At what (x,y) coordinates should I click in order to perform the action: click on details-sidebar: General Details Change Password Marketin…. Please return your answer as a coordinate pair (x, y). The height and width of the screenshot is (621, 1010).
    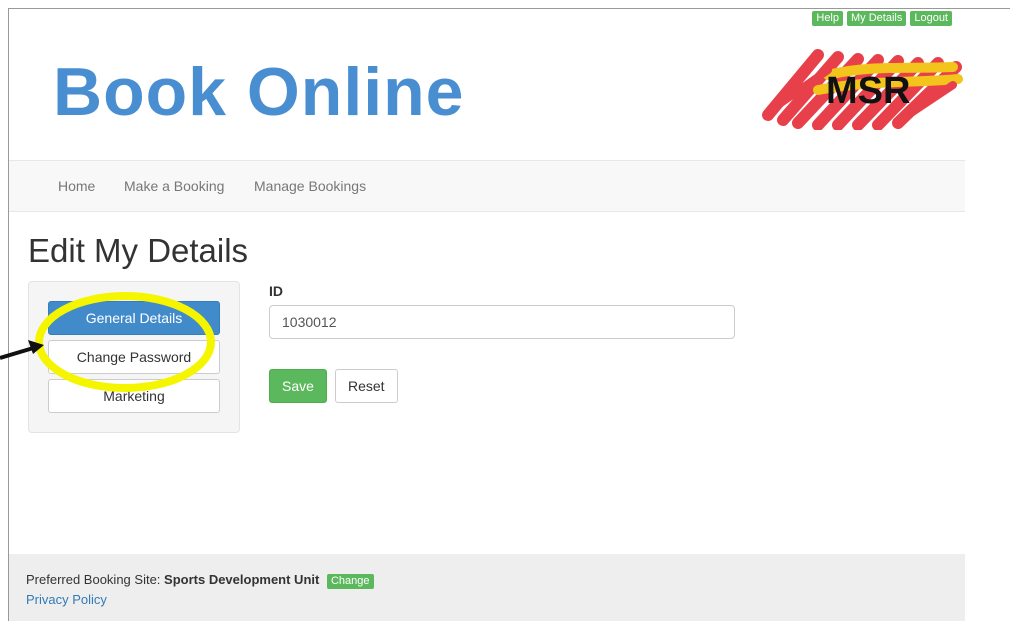
    Looking at the image, I should click on (134, 357).